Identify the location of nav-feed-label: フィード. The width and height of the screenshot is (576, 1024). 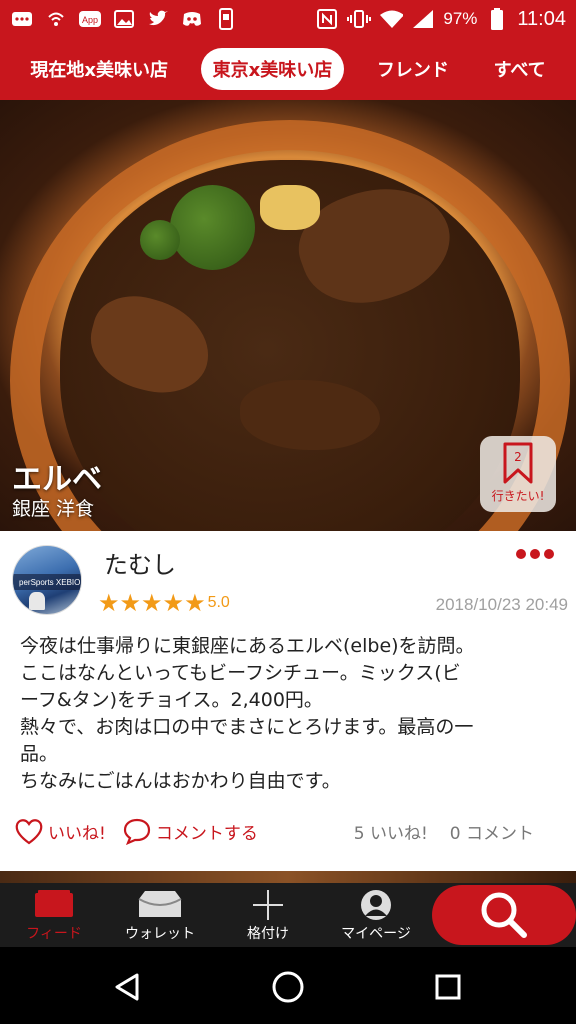
(54, 934).